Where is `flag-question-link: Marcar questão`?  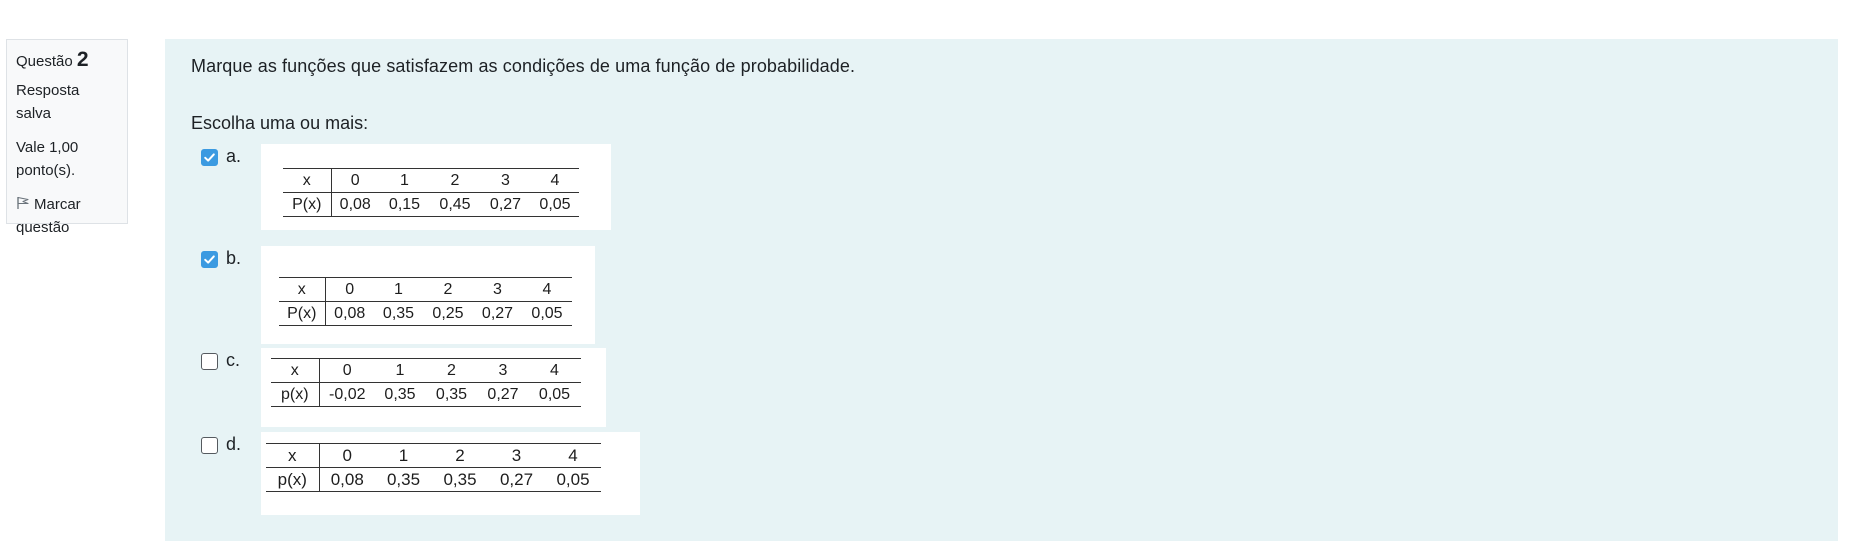
flag-question-link: Marcar questão is located at coordinates (67, 216).